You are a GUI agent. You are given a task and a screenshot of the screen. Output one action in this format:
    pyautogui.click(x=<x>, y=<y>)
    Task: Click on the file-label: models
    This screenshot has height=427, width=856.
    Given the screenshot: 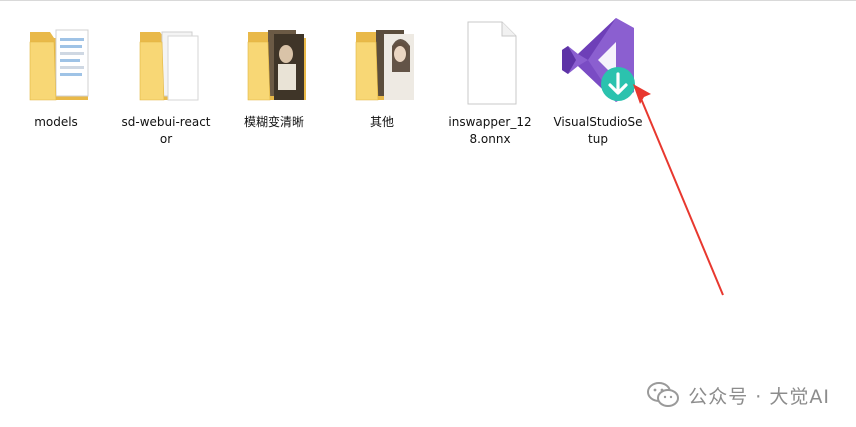 What is the action you would take?
    pyautogui.click(x=56, y=122)
    